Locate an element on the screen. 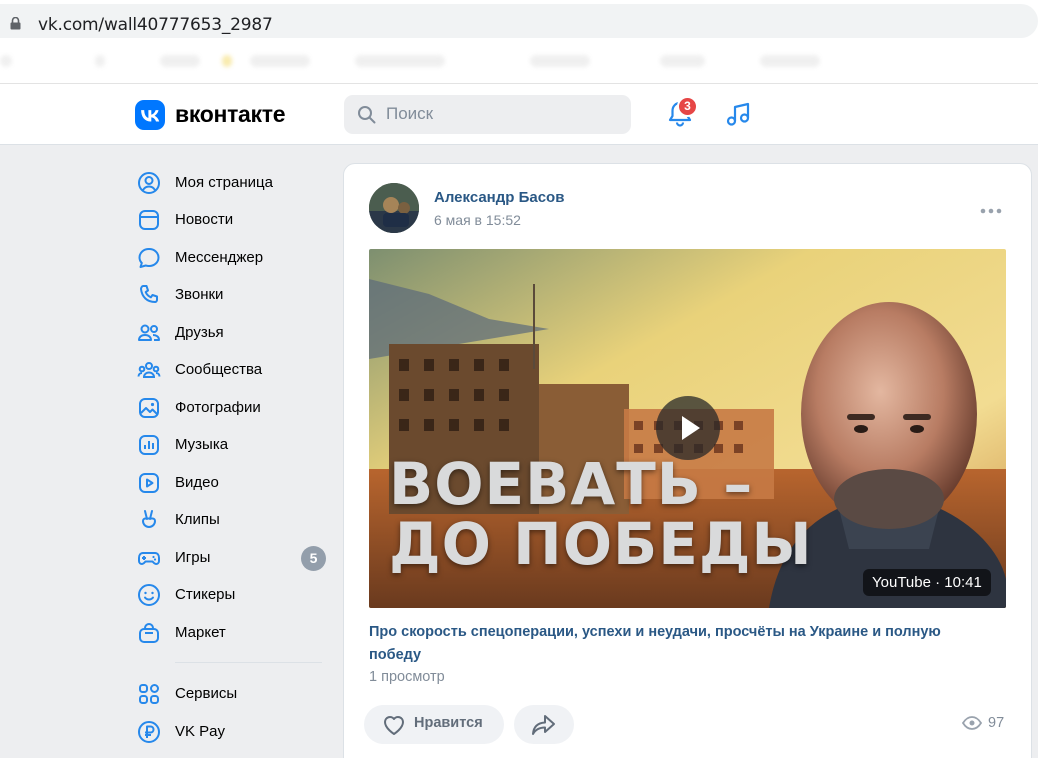  vk-logo-text: вконтакте is located at coordinates (230, 114).